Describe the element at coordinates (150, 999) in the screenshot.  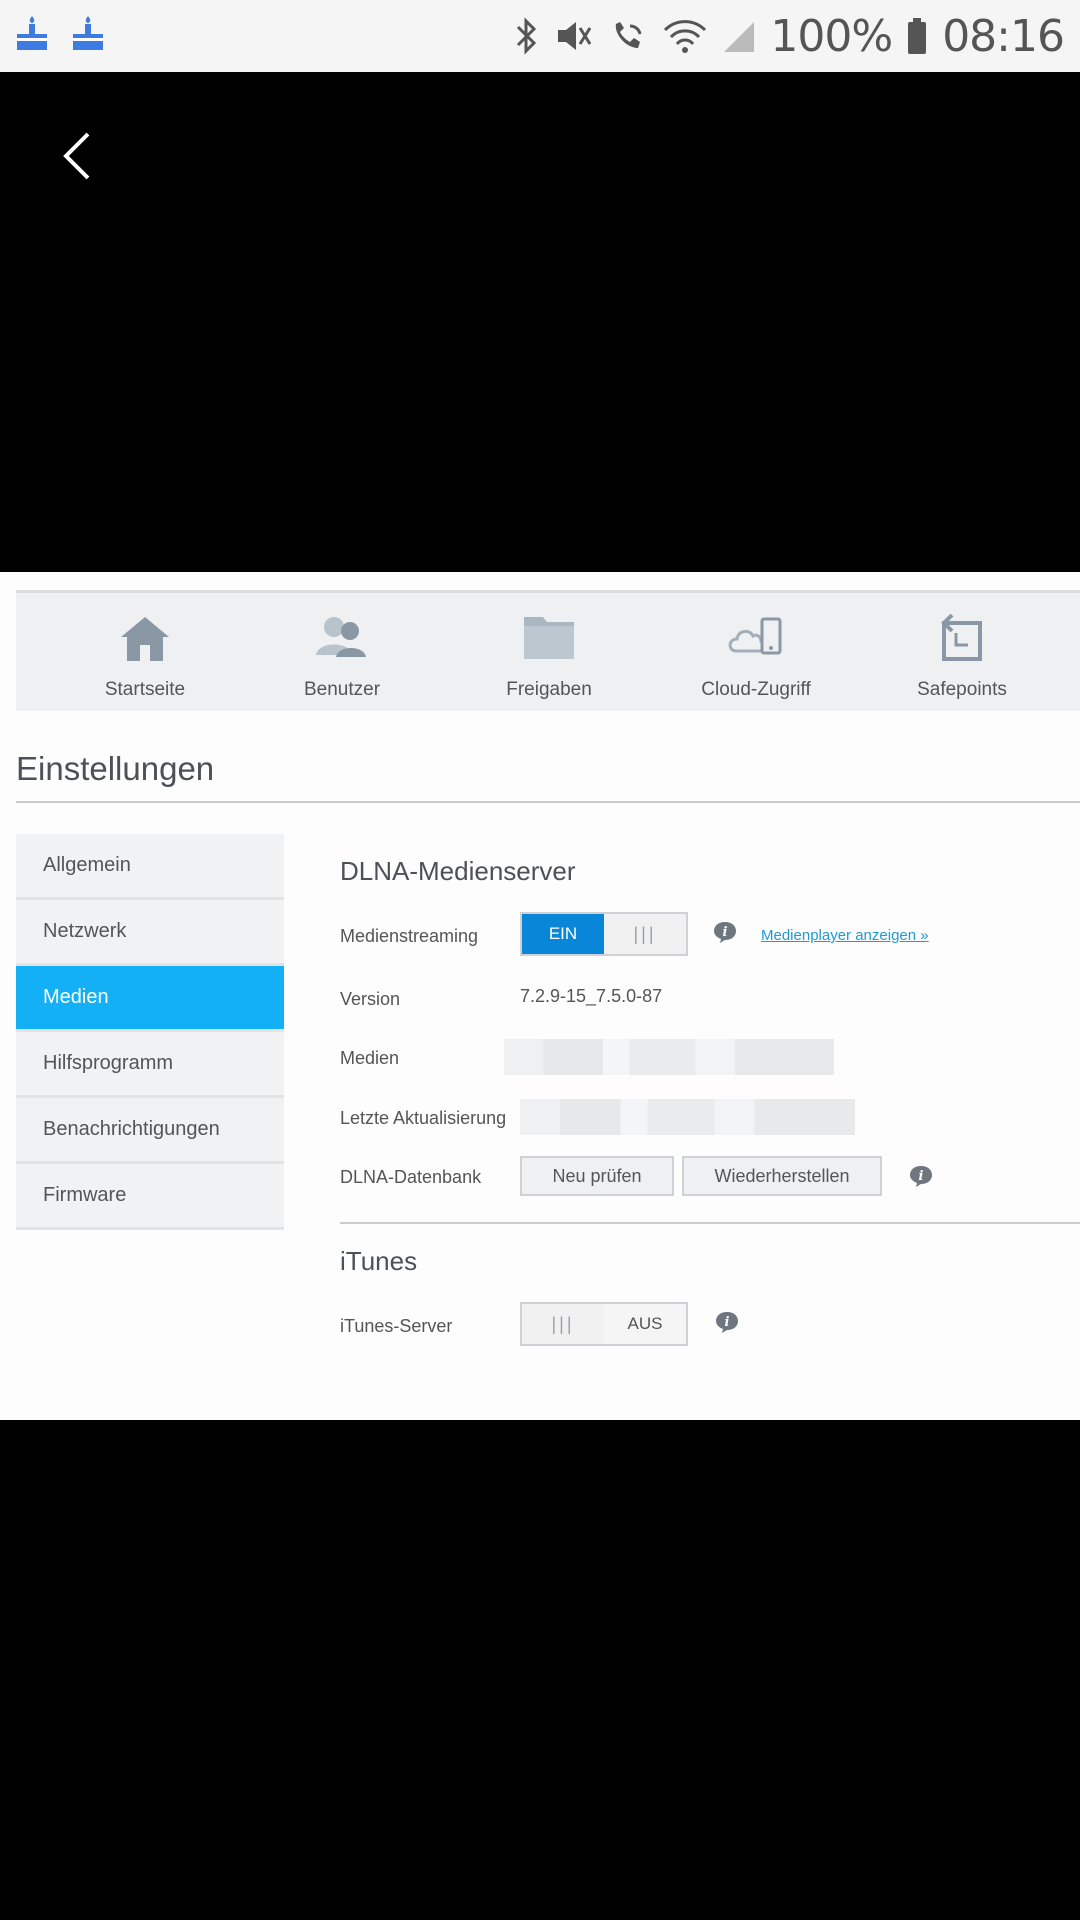
I see `sidebar-item-medien: Medien` at that location.